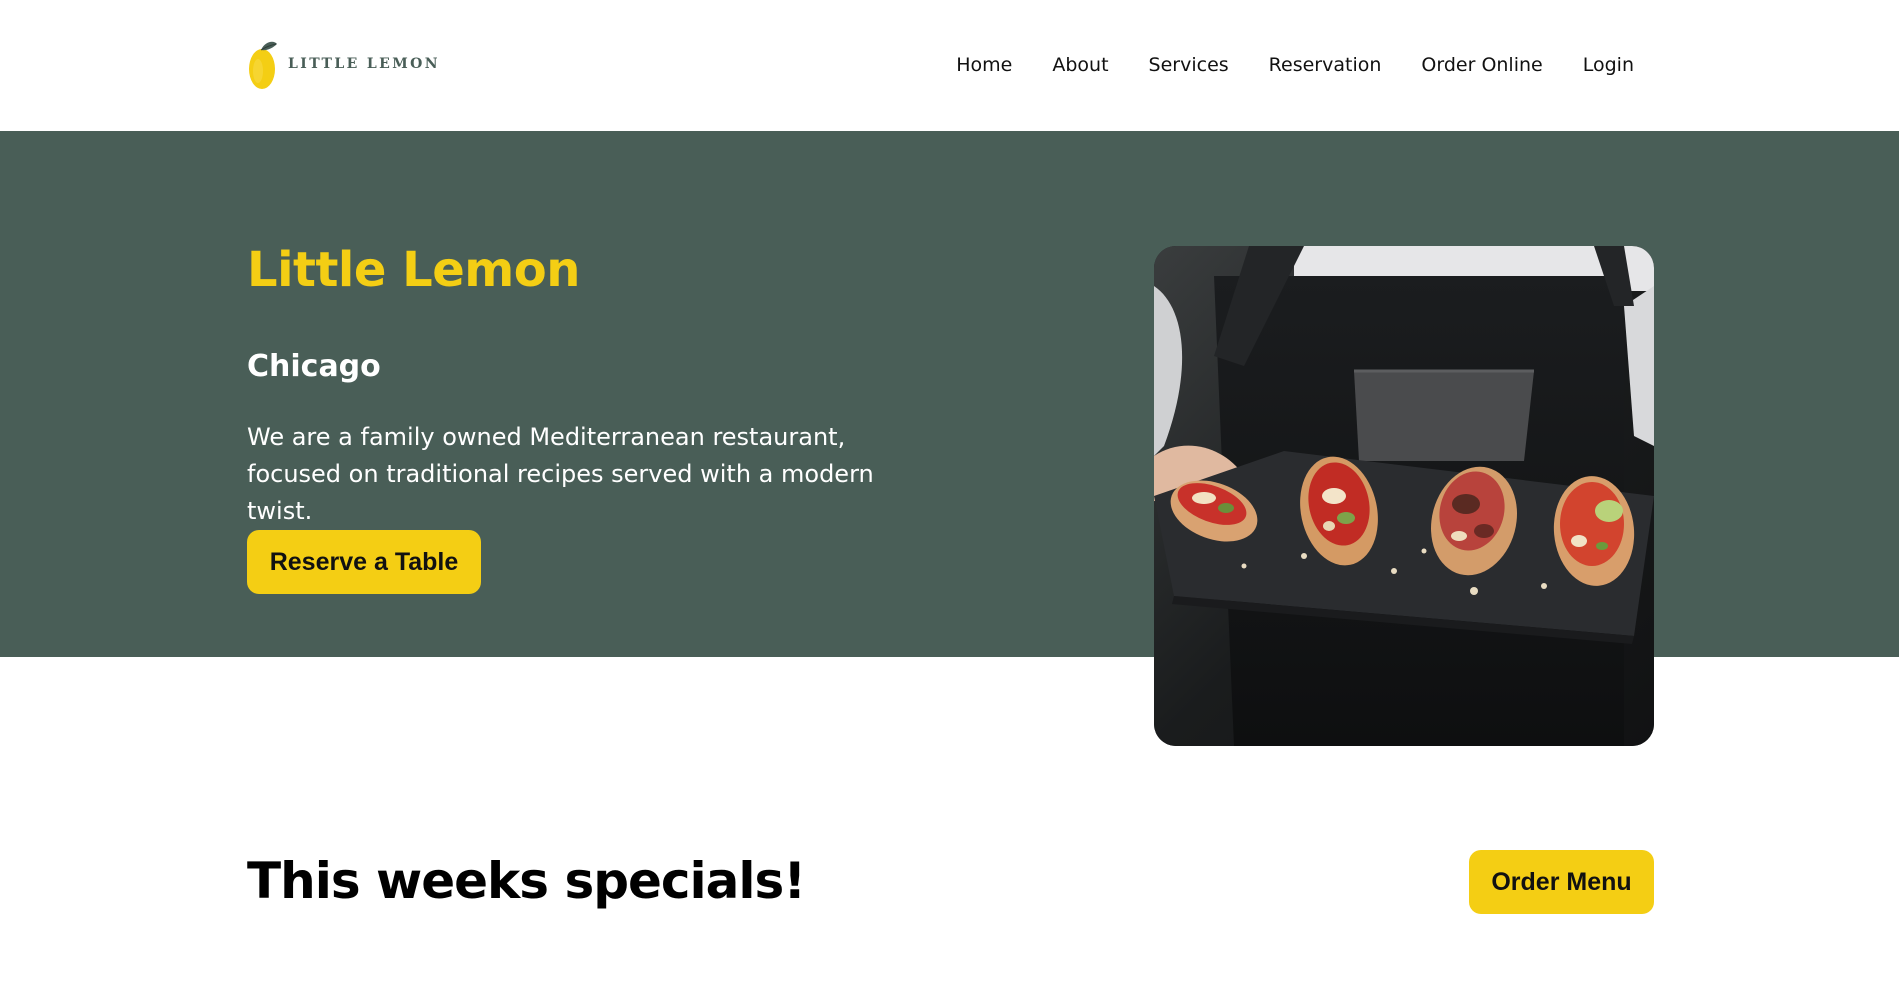  I want to click on nav-item-login: Login, so click(1608, 65).